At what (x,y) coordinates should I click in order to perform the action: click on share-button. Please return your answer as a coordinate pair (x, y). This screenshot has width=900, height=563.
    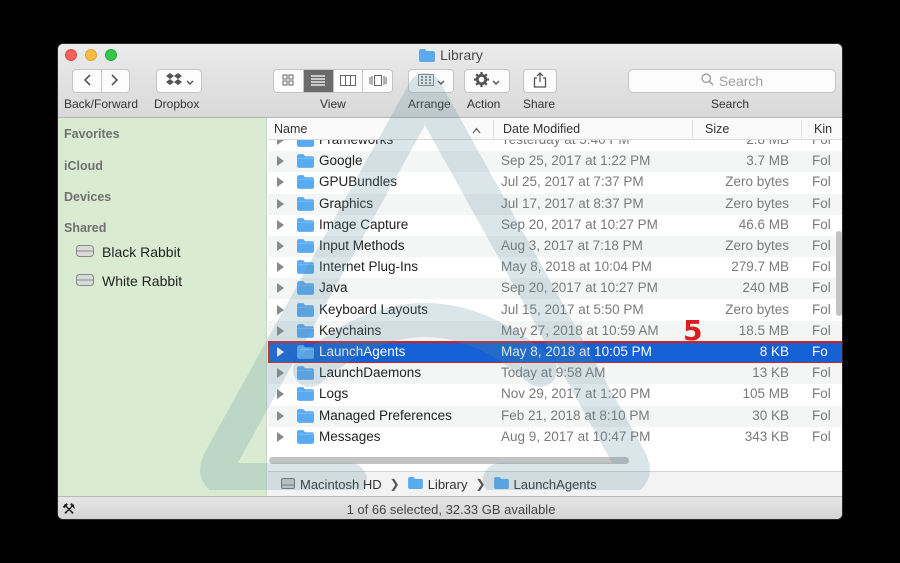
    Looking at the image, I should click on (540, 81).